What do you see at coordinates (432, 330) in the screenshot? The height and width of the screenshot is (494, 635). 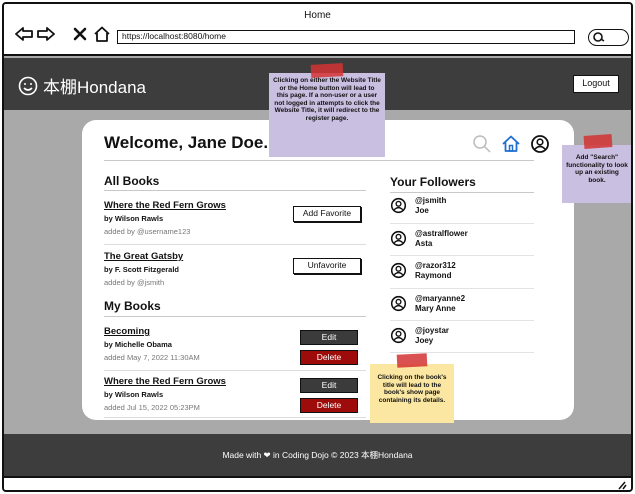 I see `follower-handle: @joystar` at bounding box center [432, 330].